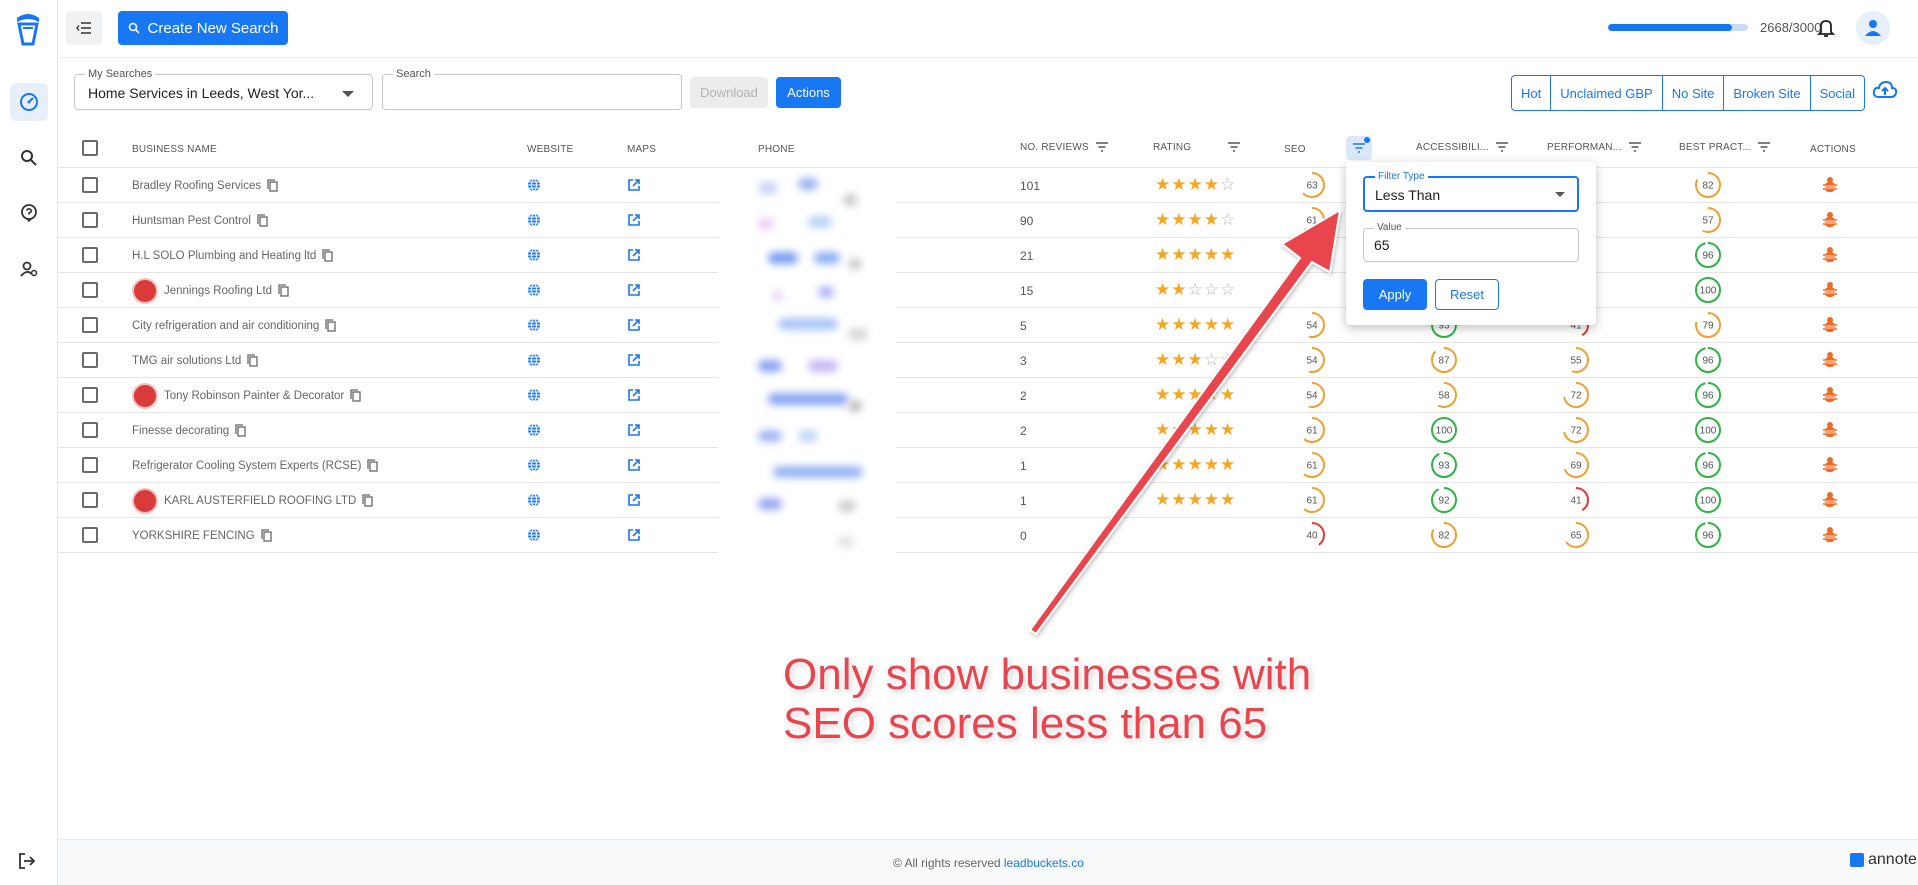 Image resolution: width=1918 pixels, height=885 pixels. Describe the element at coordinates (1607, 93) in the screenshot. I see `quick-filter-unclaimed-gbp: Unclaimed GBP` at that location.